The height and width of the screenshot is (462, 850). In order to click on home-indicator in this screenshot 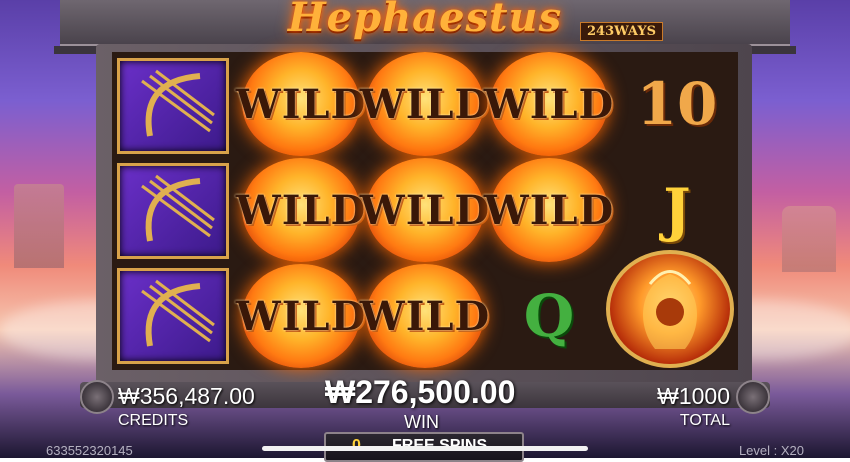, I will do `click(425, 448)`.